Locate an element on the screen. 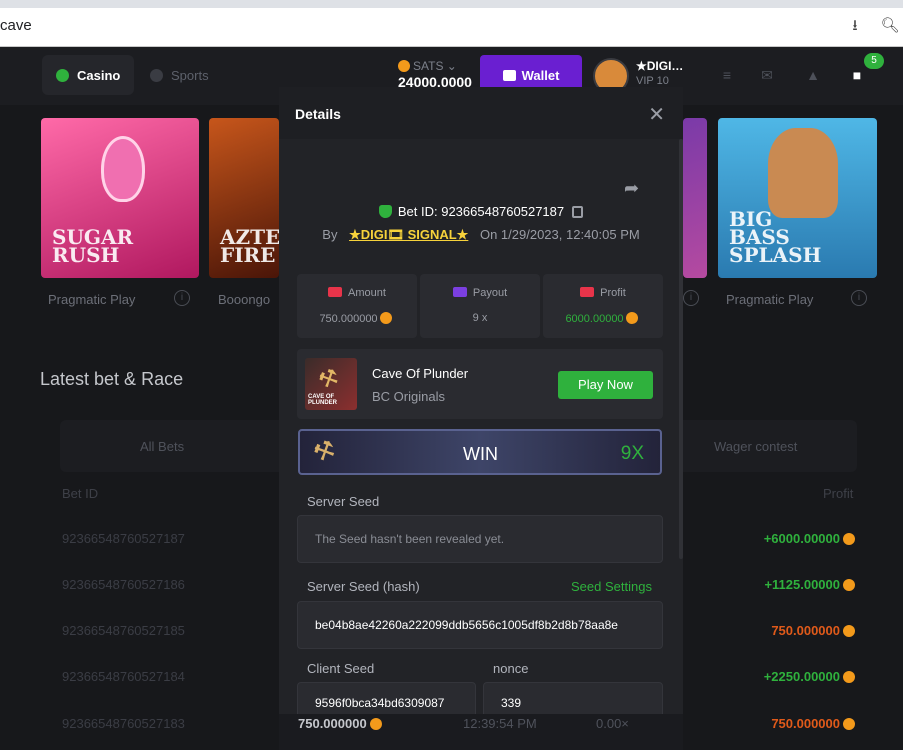  row-time: 12:39:54 PM is located at coordinates (500, 723).